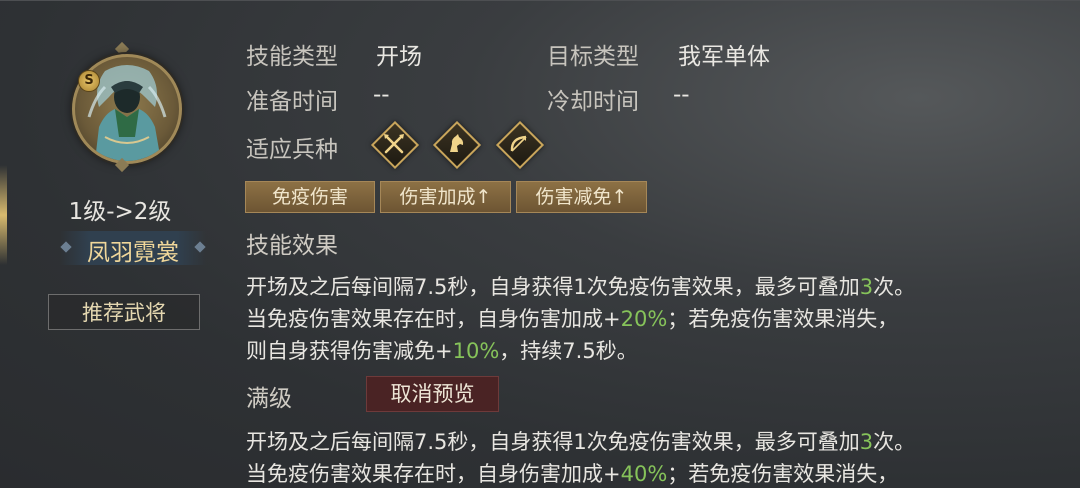 The image size is (1080, 488). What do you see at coordinates (292, 57) in the screenshot?
I see `skill-type-label: 技能类型` at bounding box center [292, 57].